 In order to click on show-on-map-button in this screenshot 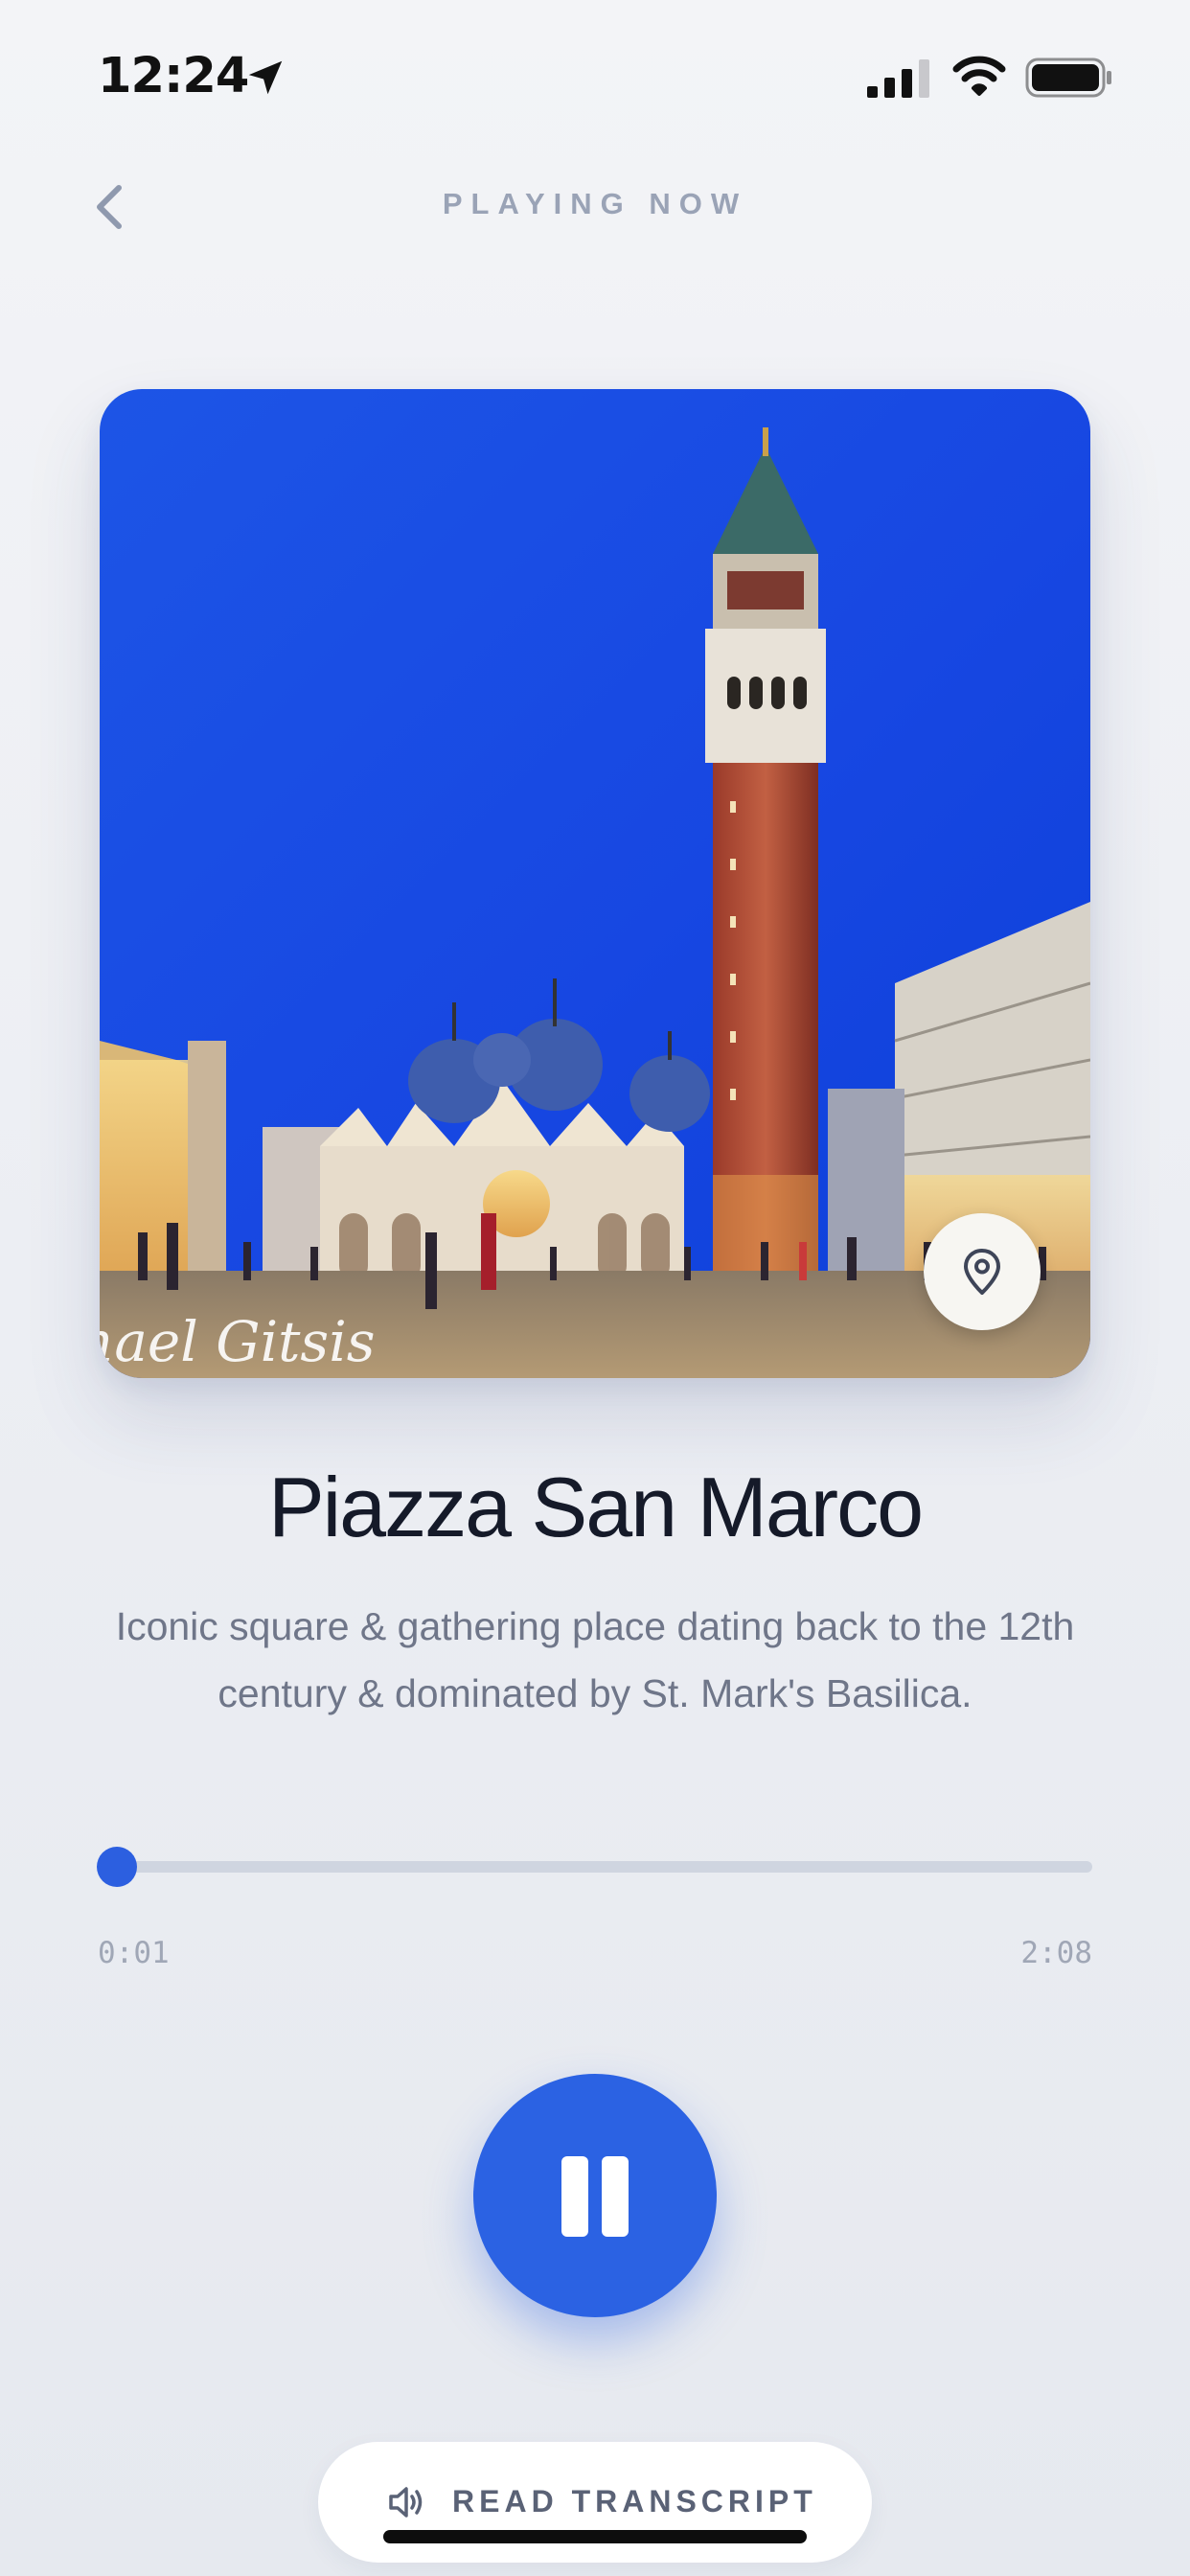, I will do `click(983, 1272)`.